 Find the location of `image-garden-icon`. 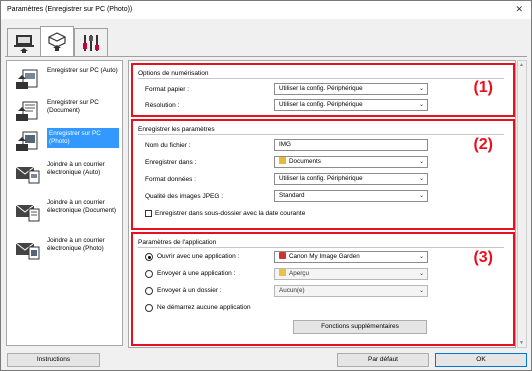

image-garden-icon is located at coordinates (282, 255).